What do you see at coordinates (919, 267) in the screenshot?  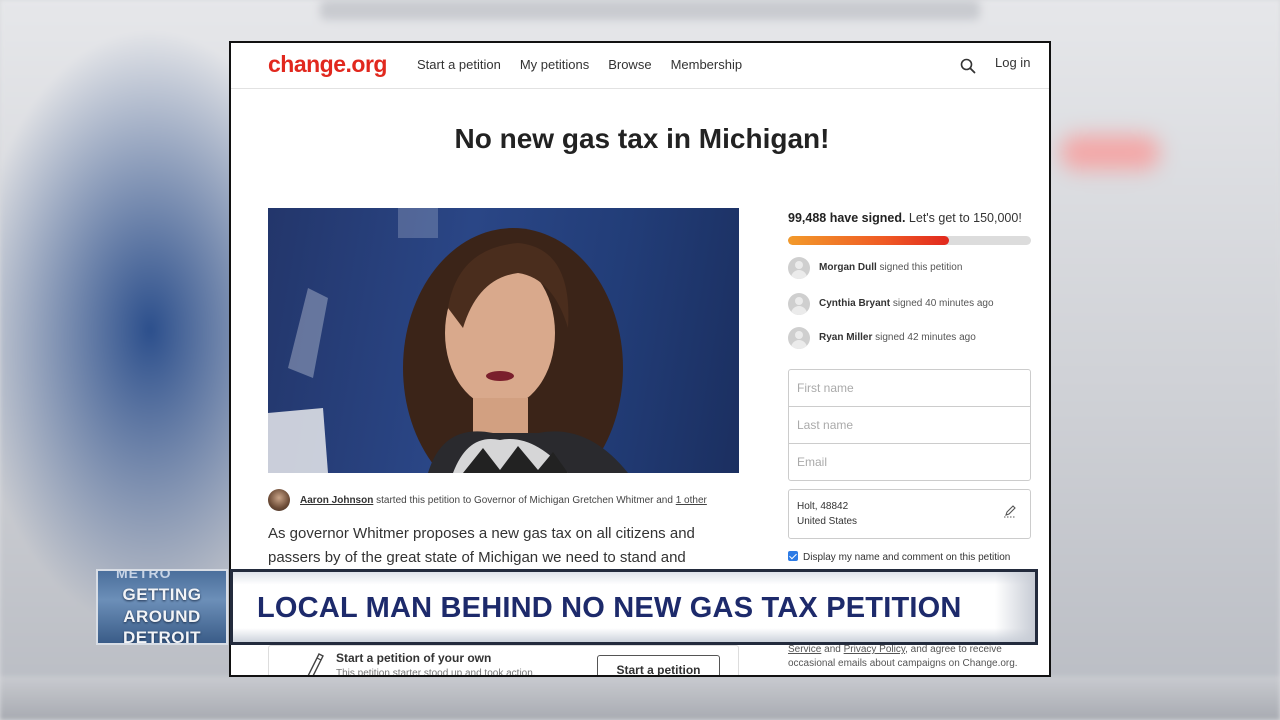 I see `signer-action: signed this petition` at bounding box center [919, 267].